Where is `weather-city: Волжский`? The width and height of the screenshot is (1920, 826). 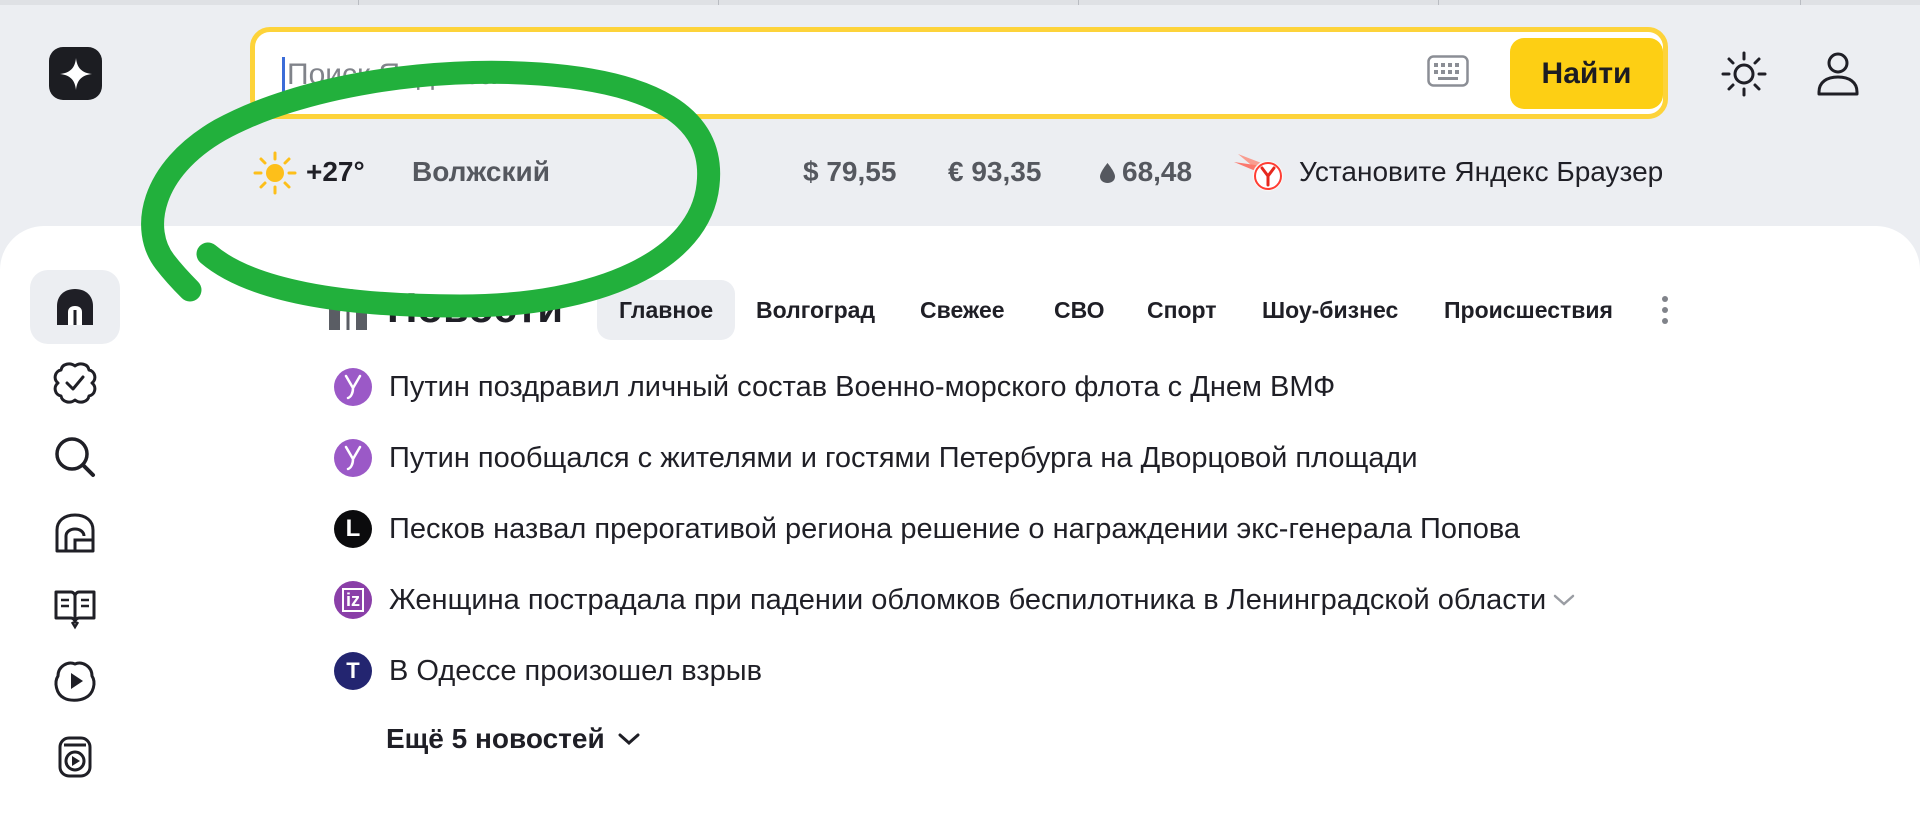 weather-city: Волжский is located at coordinates (481, 172).